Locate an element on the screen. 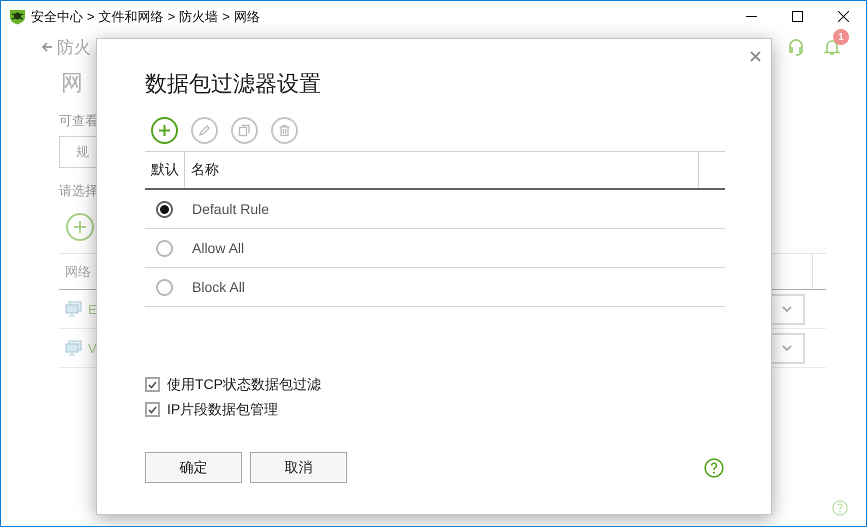  rule-name: Default Rule is located at coordinates (231, 209).